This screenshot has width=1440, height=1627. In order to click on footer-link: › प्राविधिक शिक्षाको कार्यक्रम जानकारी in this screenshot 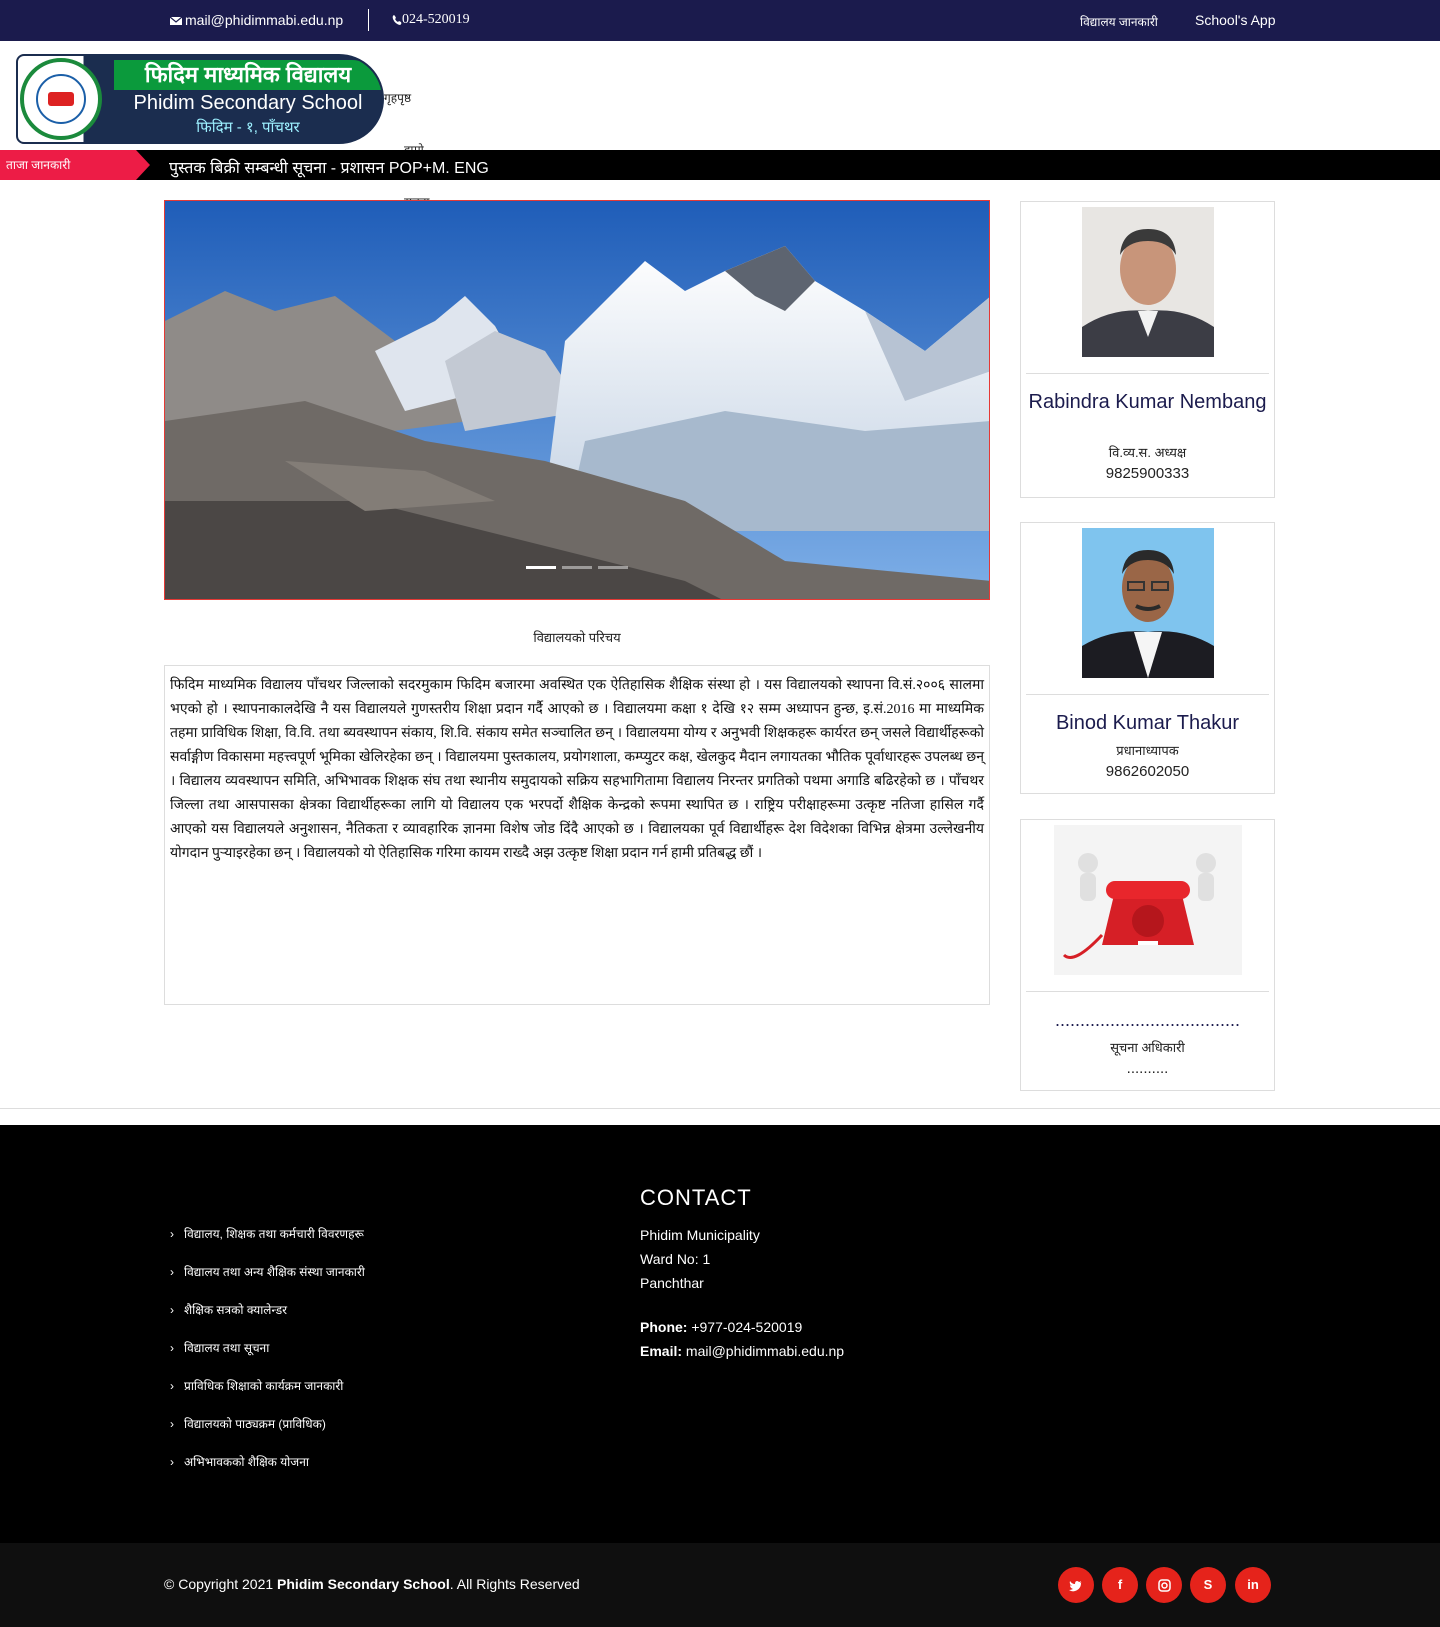, I will do `click(267, 1396)`.